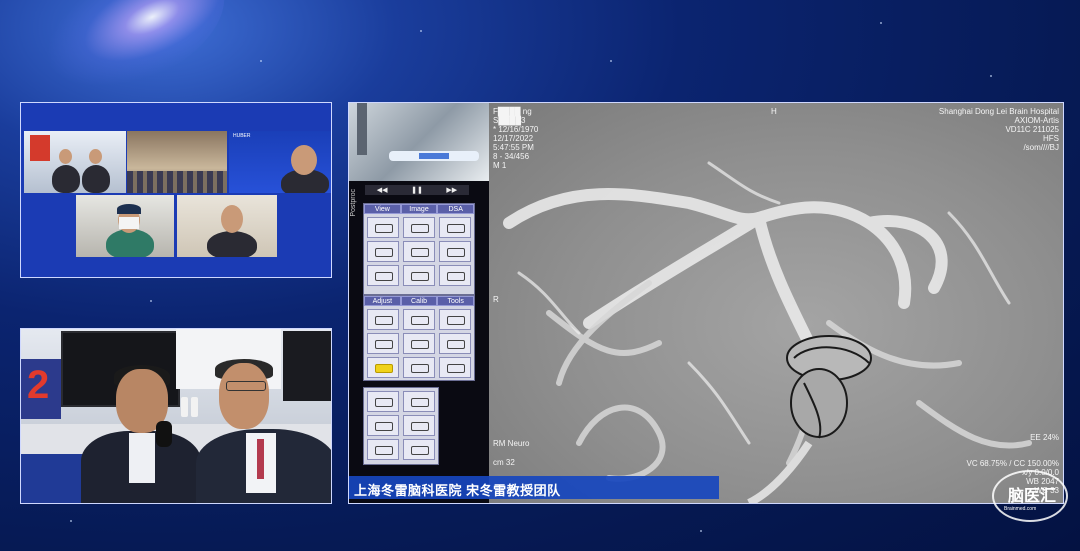 This screenshot has width=1080, height=551. I want to click on forward-icon: ▶▶, so click(451, 190).